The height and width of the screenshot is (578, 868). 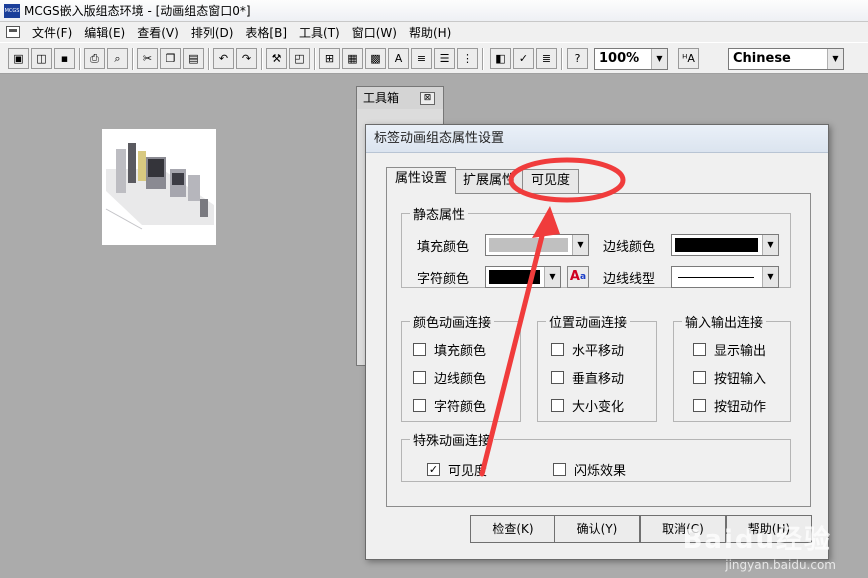 I want to click on confirm-button: 确认(Y), so click(x=597, y=529).